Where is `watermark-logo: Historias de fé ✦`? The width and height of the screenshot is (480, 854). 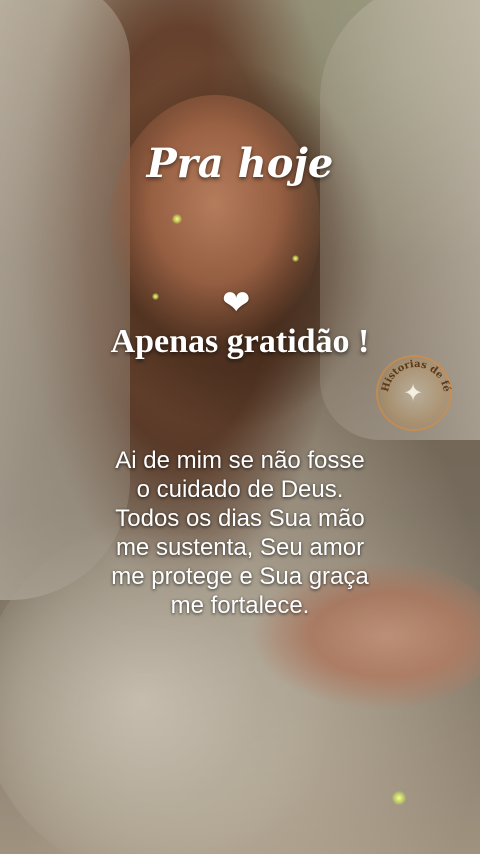
watermark-logo: Historias de fé ✦ is located at coordinates (414, 393).